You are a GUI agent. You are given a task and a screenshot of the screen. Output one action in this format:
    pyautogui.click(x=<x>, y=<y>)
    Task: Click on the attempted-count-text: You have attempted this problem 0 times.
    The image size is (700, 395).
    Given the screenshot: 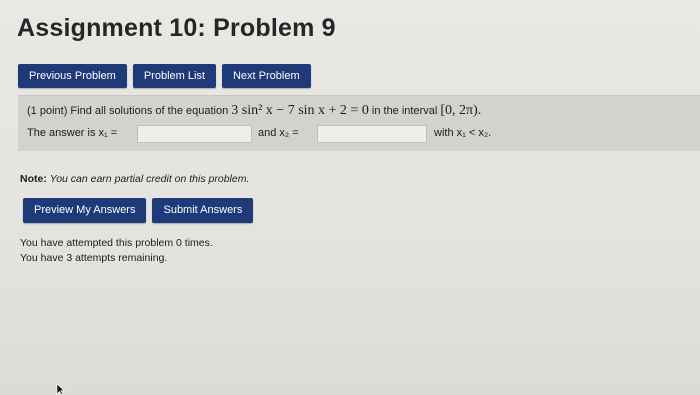 What is the action you would take?
    pyautogui.click(x=116, y=243)
    